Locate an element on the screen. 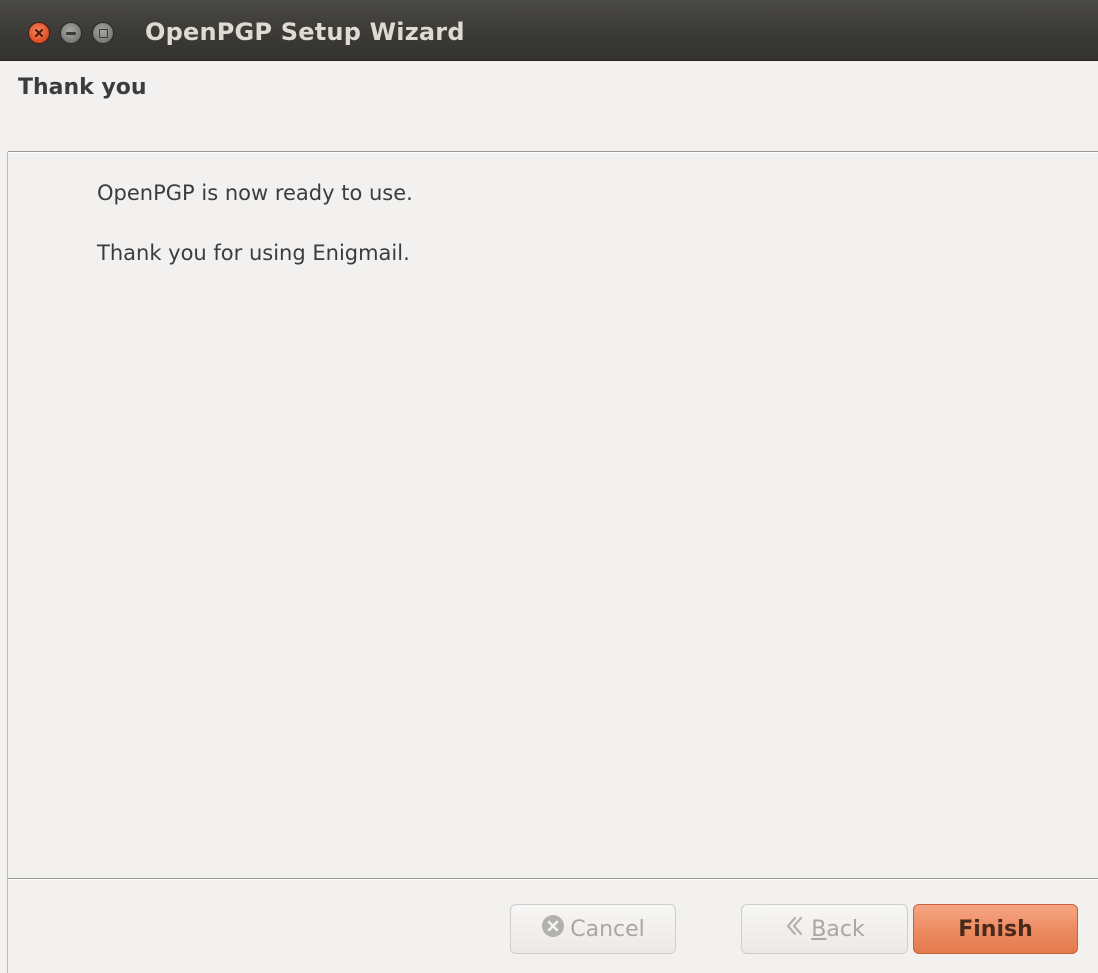 The image size is (1098, 973). back-label-rest: ack is located at coordinates (845, 929).